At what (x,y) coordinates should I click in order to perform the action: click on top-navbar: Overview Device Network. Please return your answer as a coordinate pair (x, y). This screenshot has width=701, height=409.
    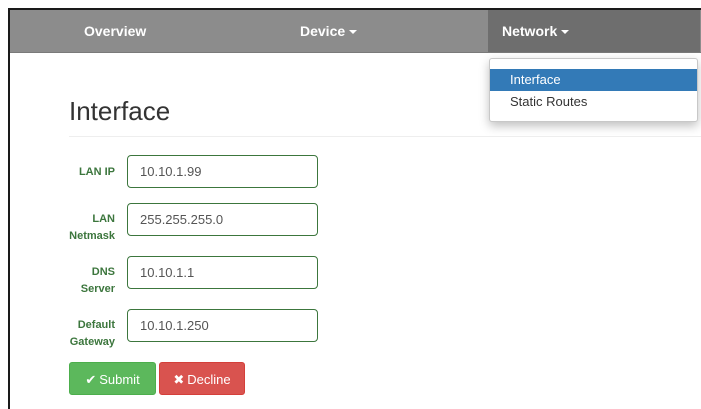
    Looking at the image, I should click on (355, 31).